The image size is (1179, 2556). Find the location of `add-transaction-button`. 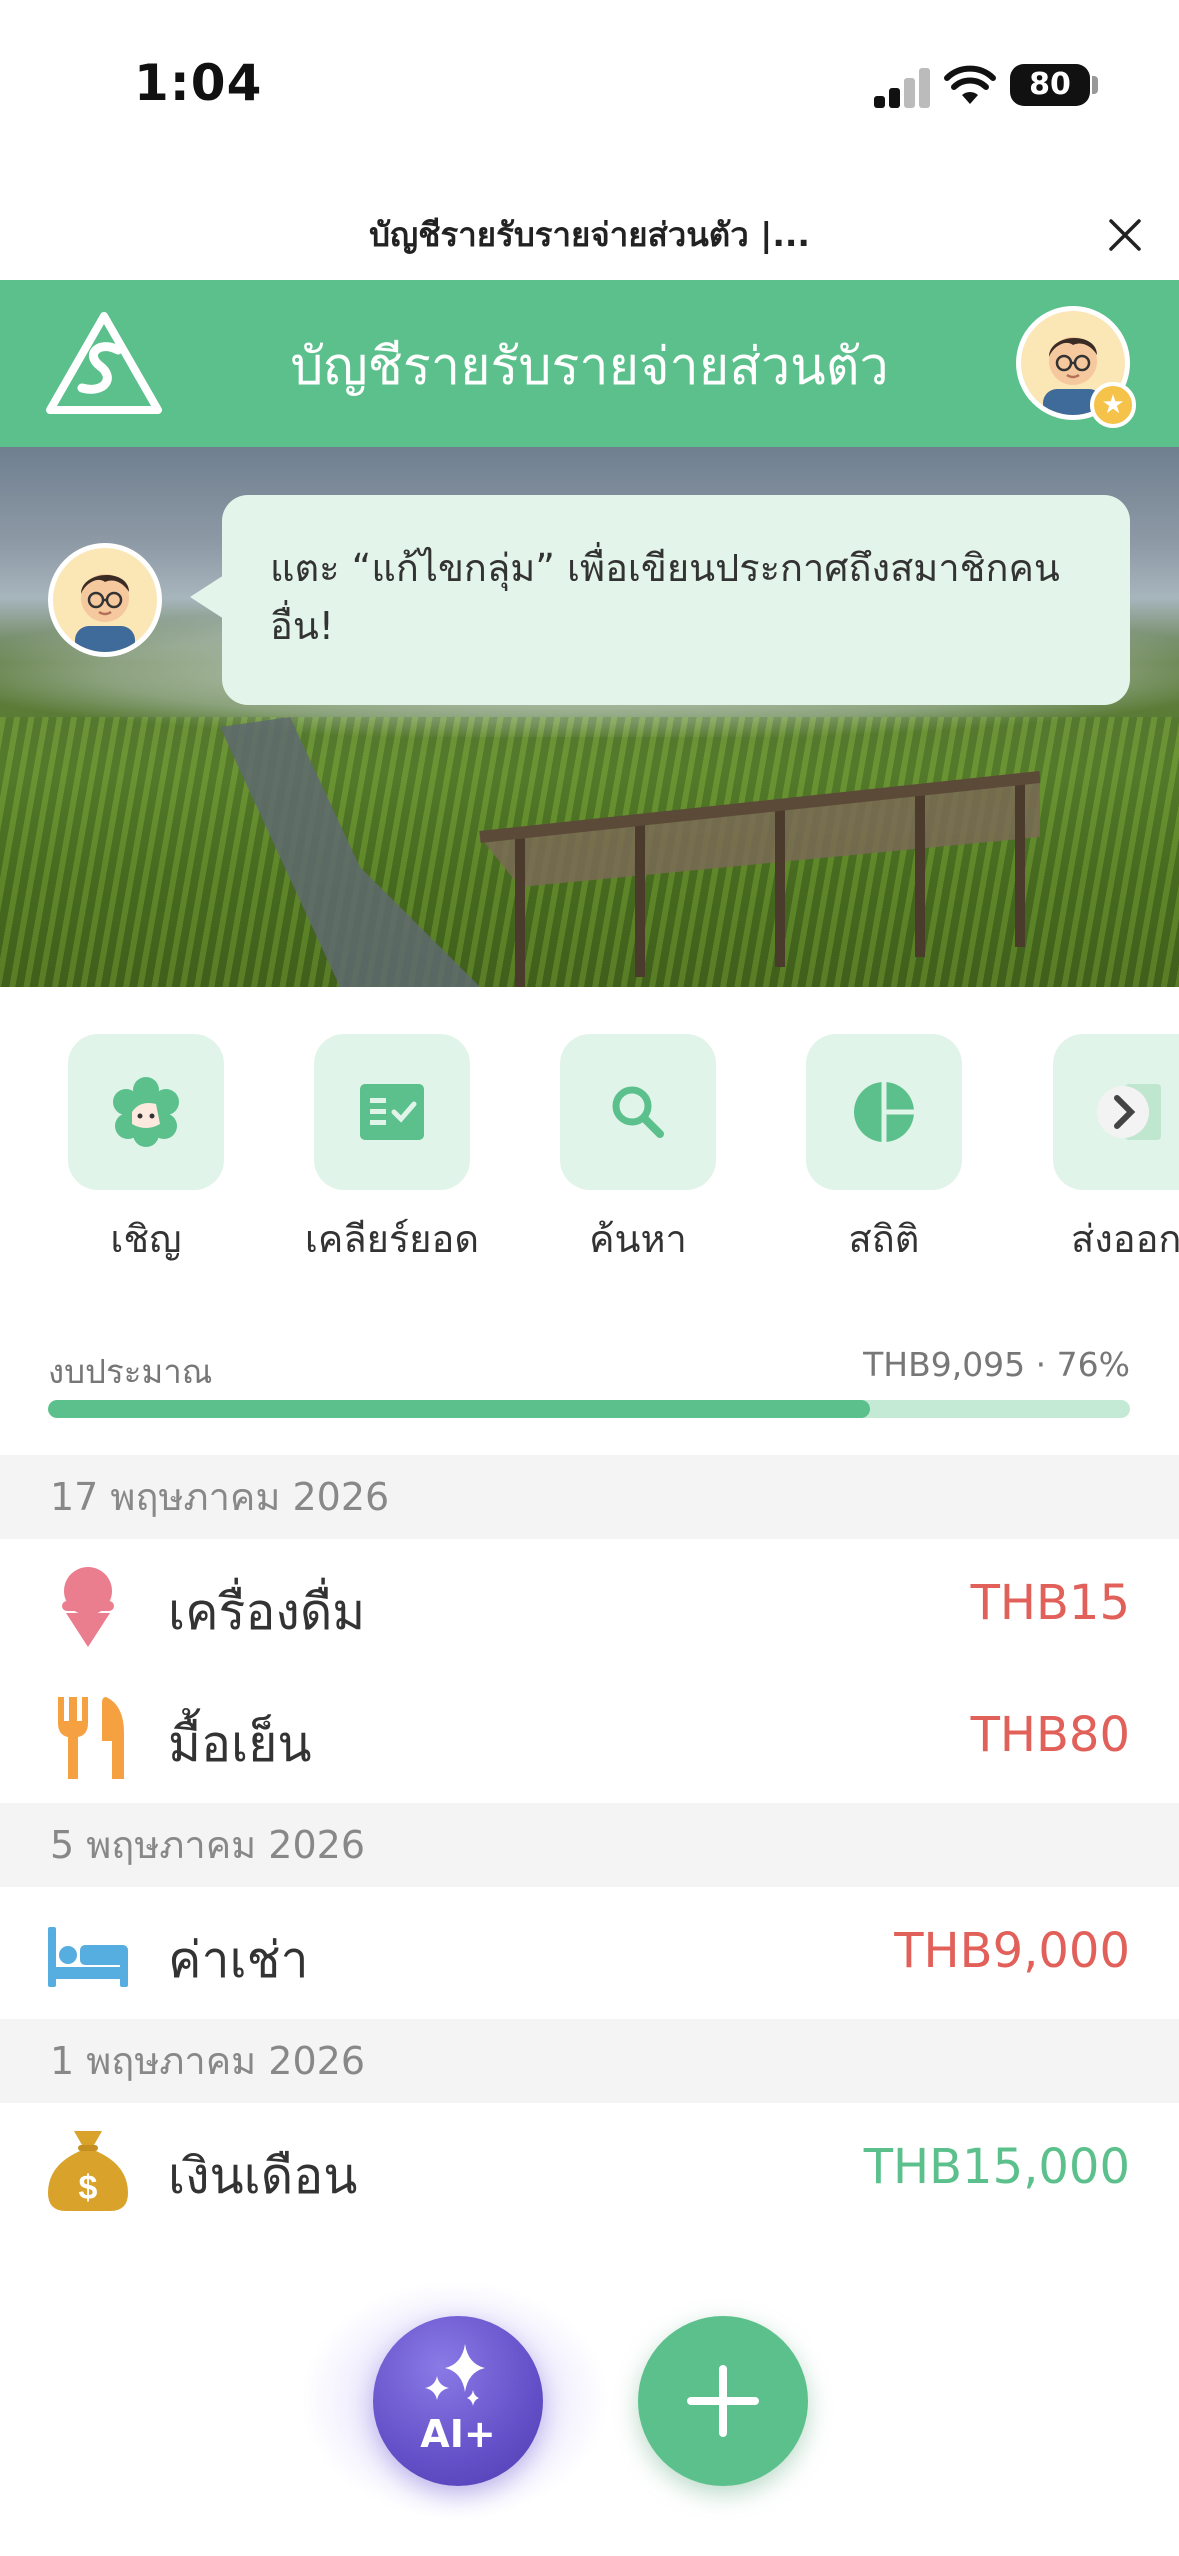

add-transaction-button is located at coordinates (723, 2401).